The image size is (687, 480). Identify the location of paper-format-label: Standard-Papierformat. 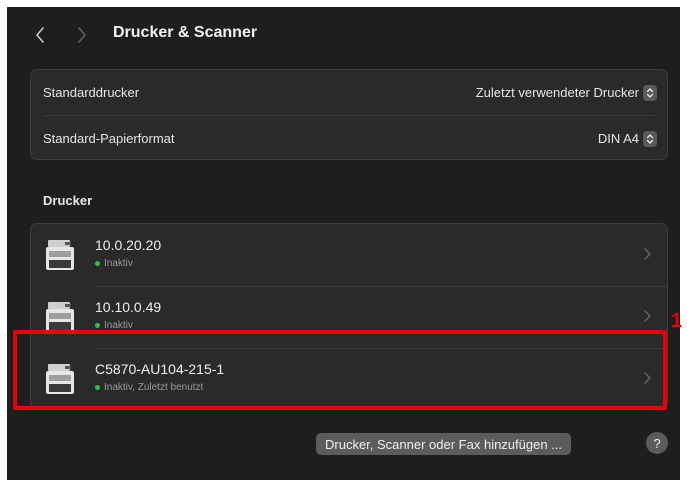
(109, 138).